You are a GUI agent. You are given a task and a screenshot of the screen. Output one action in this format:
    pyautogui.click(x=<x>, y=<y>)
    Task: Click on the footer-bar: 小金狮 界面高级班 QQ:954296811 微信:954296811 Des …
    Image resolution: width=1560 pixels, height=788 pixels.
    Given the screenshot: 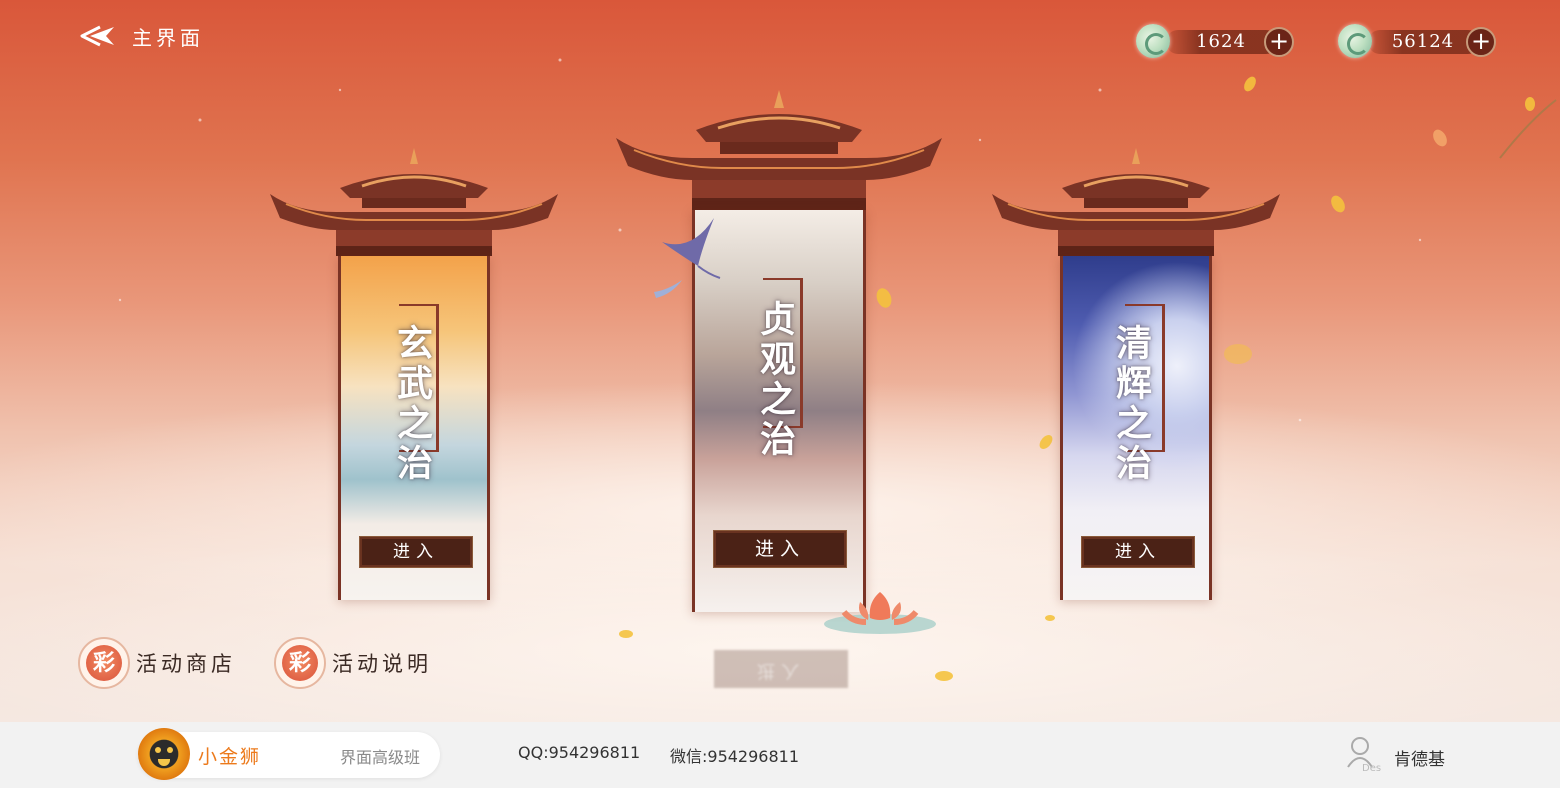 What is the action you would take?
    pyautogui.click(x=780, y=755)
    